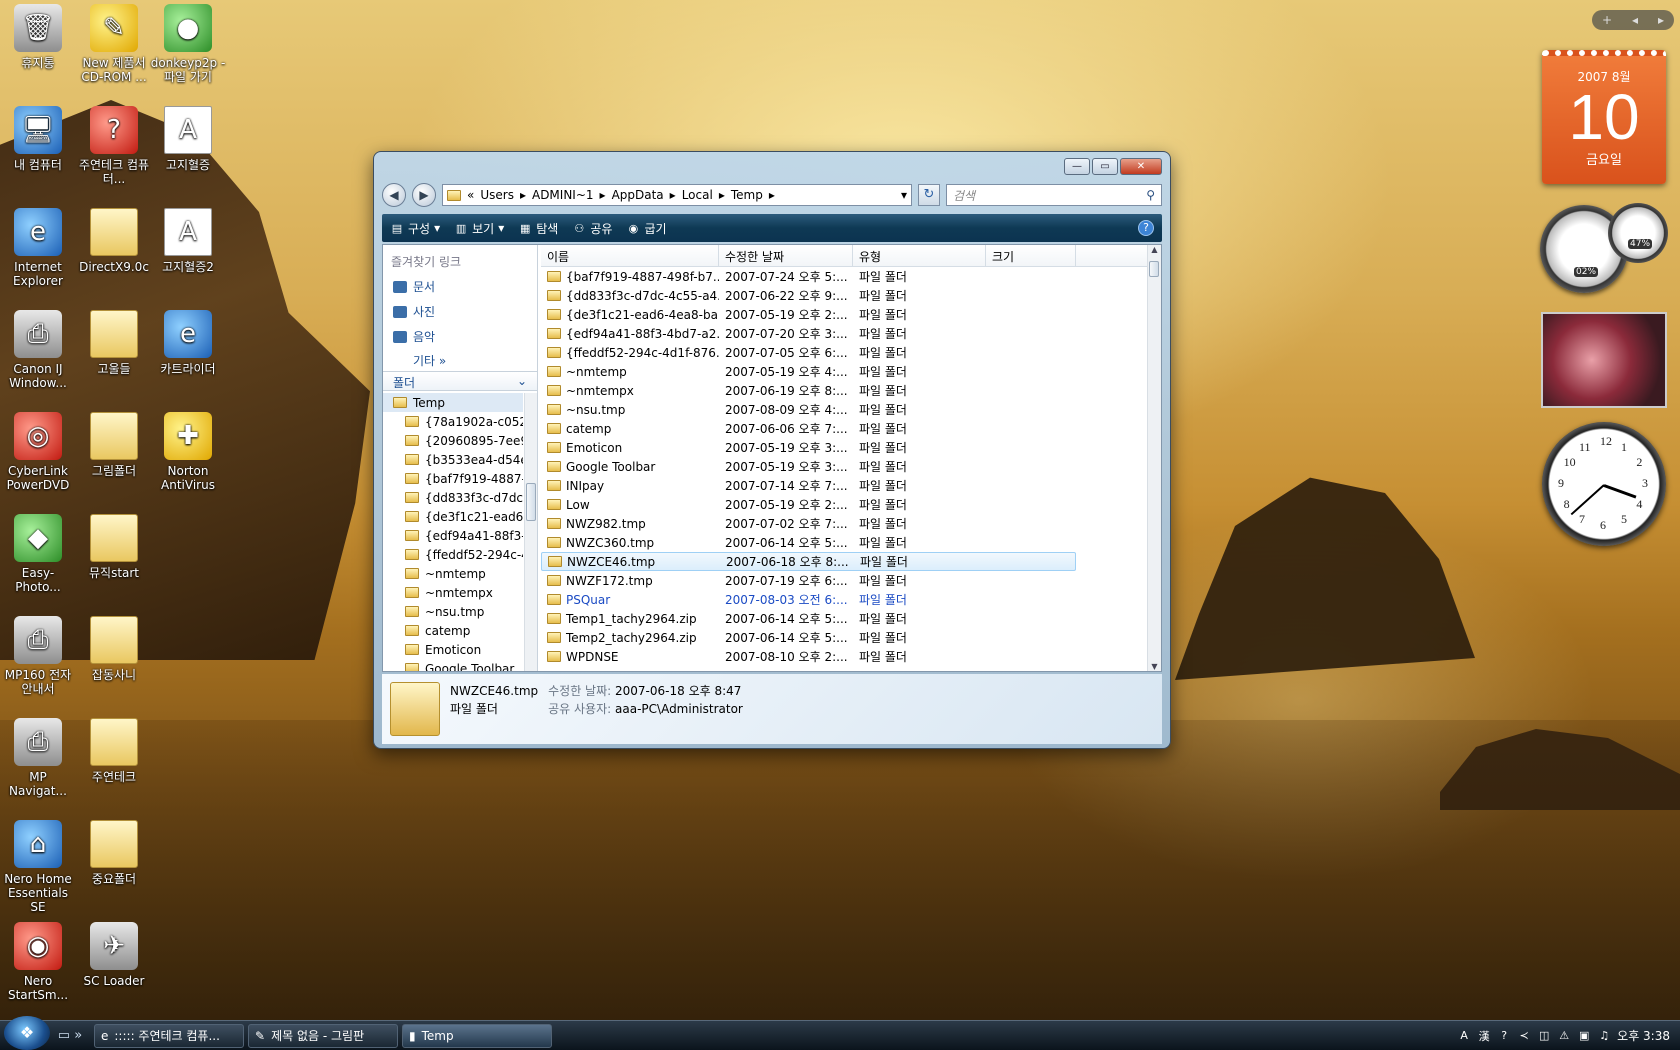 This screenshot has height=1050, width=1680. What do you see at coordinates (114, 547) in the screenshot?
I see `desktop-icon: 뮤직start` at bounding box center [114, 547].